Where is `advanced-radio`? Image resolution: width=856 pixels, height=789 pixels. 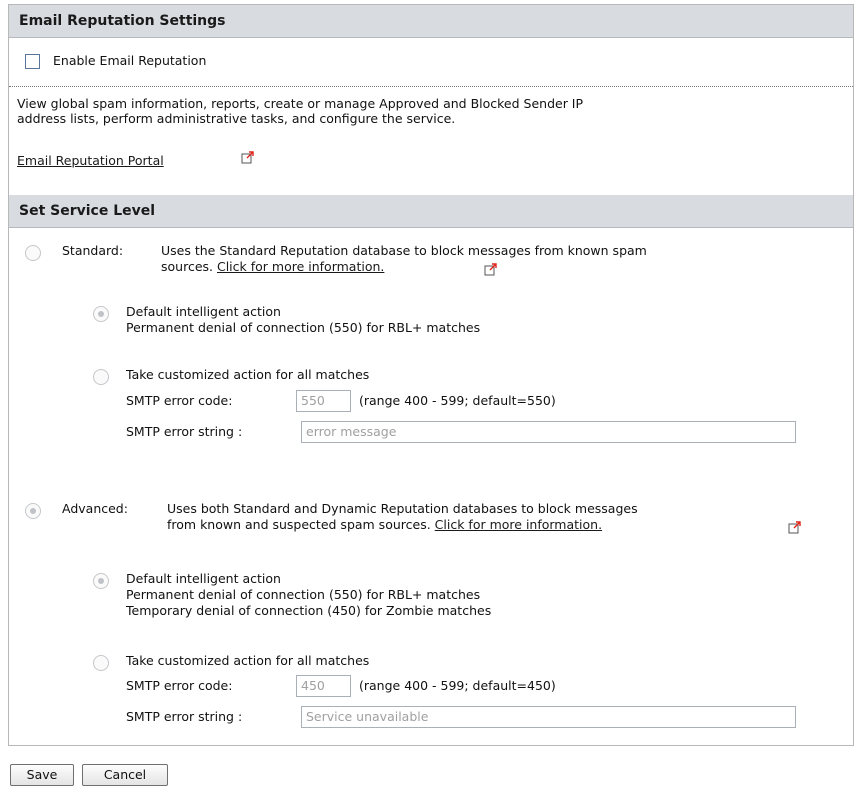
advanced-radio is located at coordinates (33, 511).